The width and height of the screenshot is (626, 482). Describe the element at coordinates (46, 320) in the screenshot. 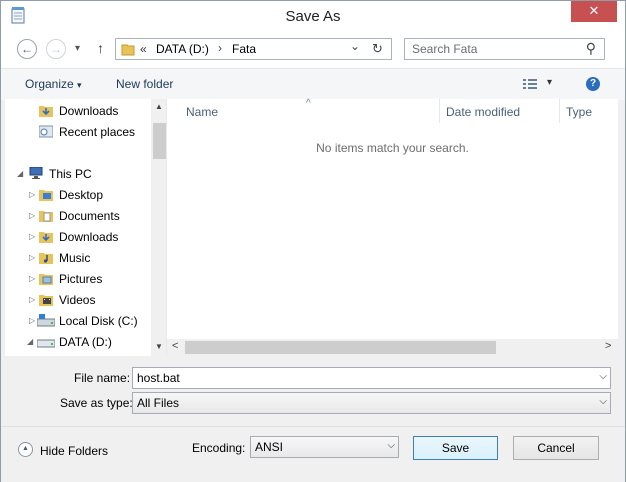

I see `drive-icon` at that location.